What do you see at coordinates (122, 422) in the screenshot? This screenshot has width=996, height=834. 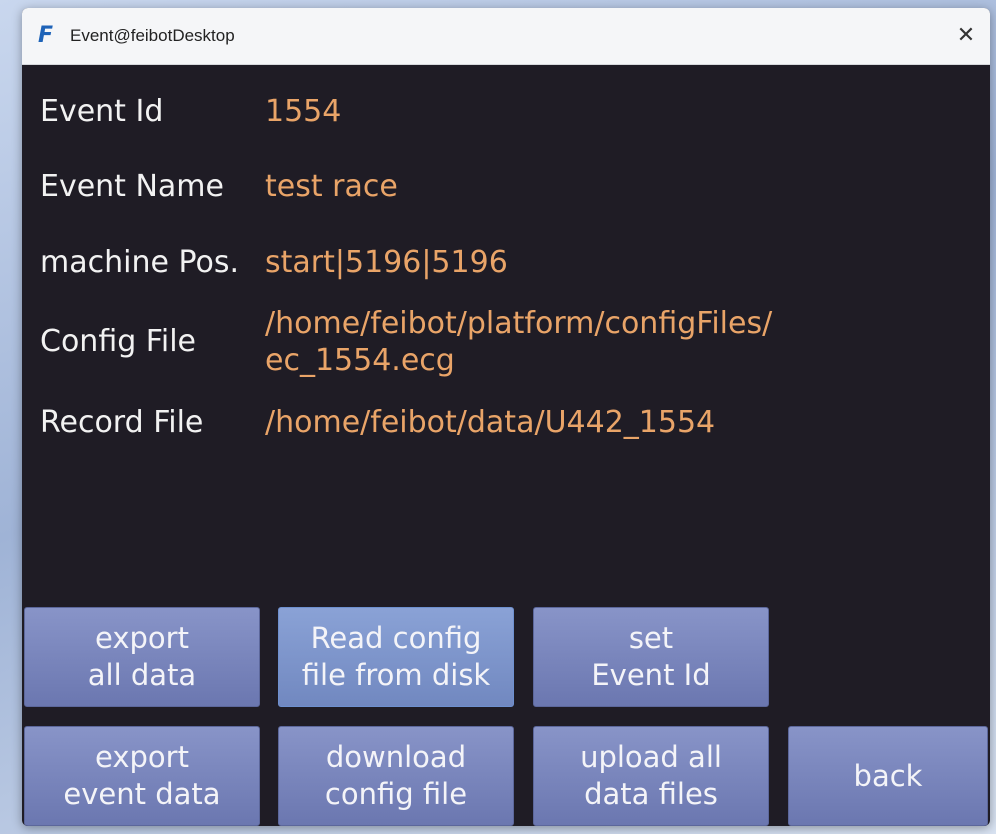 I see `record-file-label: Record File` at bounding box center [122, 422].